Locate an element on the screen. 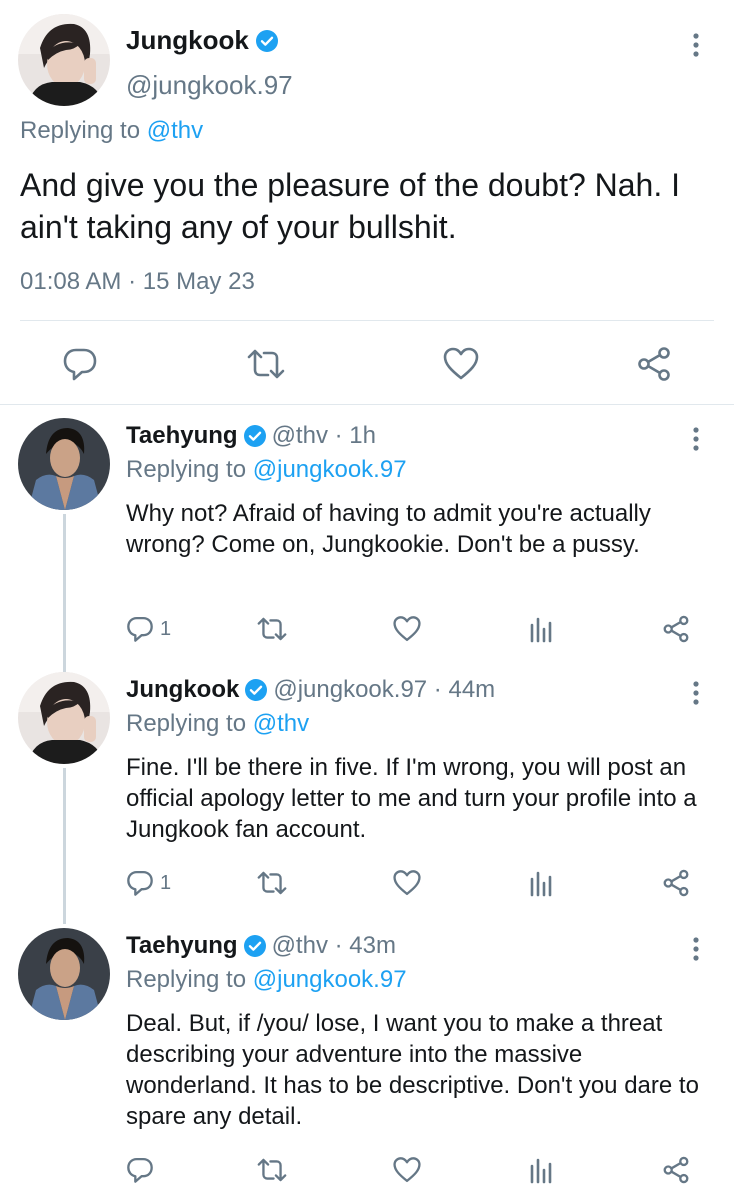 Image resolution: width=734 pixels, height=1200 pixels. reply-header: Taehyung @thv · 43m is located at coordinates (261, 946).